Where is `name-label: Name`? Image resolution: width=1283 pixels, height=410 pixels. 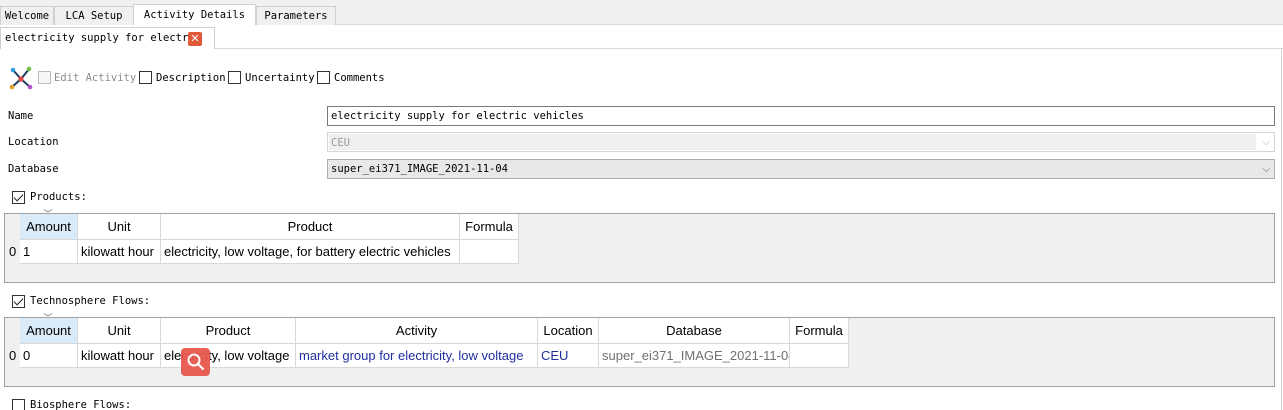
name-label: Name is located at coordinates (21, 116).